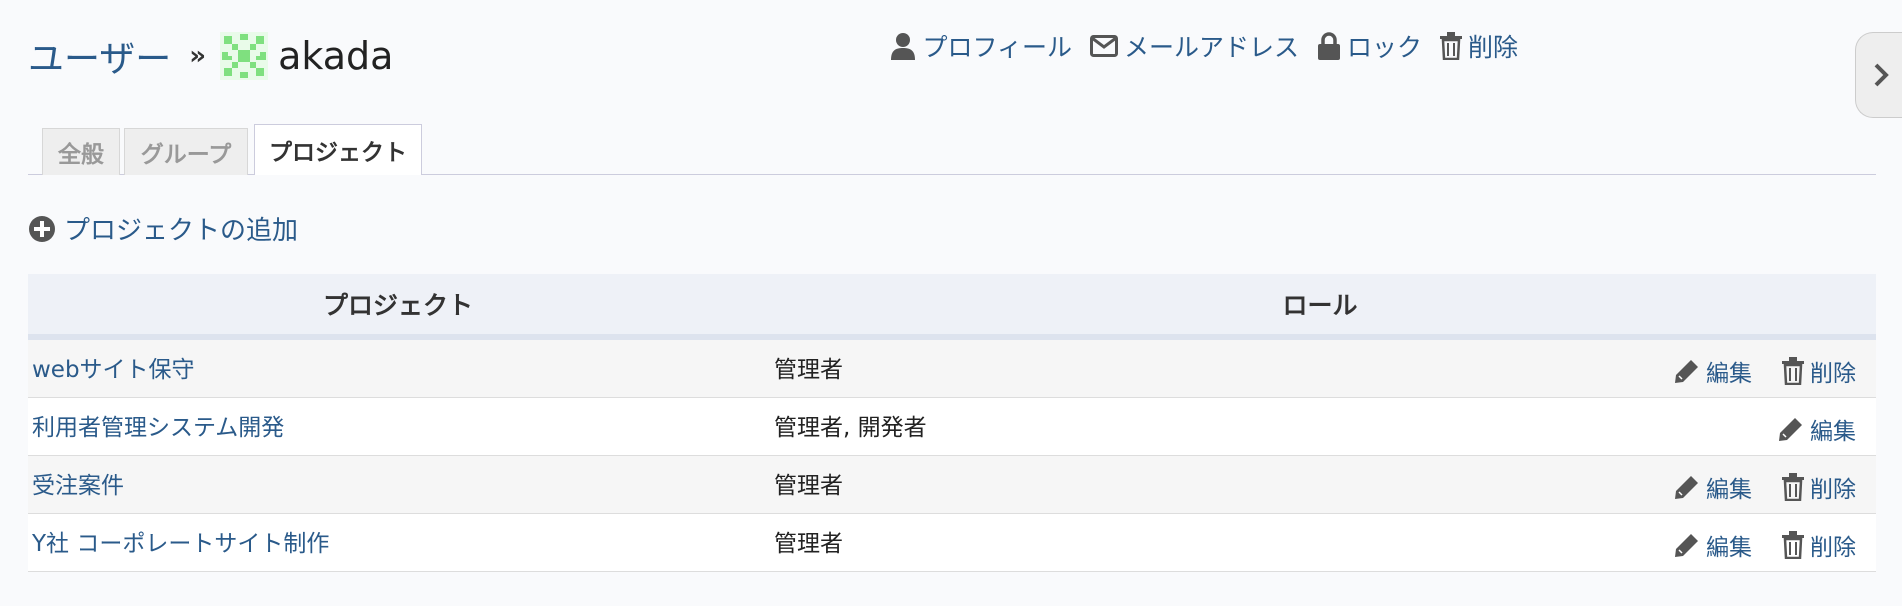 The image size is (1902, 606). What do you see at coordinates (1320, 305) in the screenshot?
I see `column-header-role: ロール` at bounding box center [1320, 305].